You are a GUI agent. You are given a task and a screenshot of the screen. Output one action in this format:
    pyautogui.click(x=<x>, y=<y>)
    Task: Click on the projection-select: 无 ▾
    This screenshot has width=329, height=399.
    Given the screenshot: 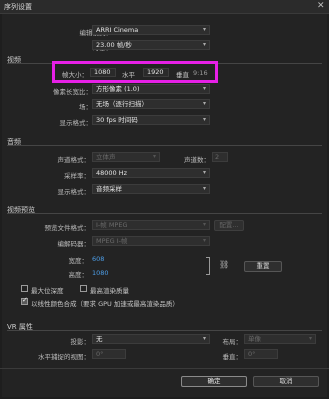 What is the action you would take?
    pyautogui.click(x=151, y=339)
    